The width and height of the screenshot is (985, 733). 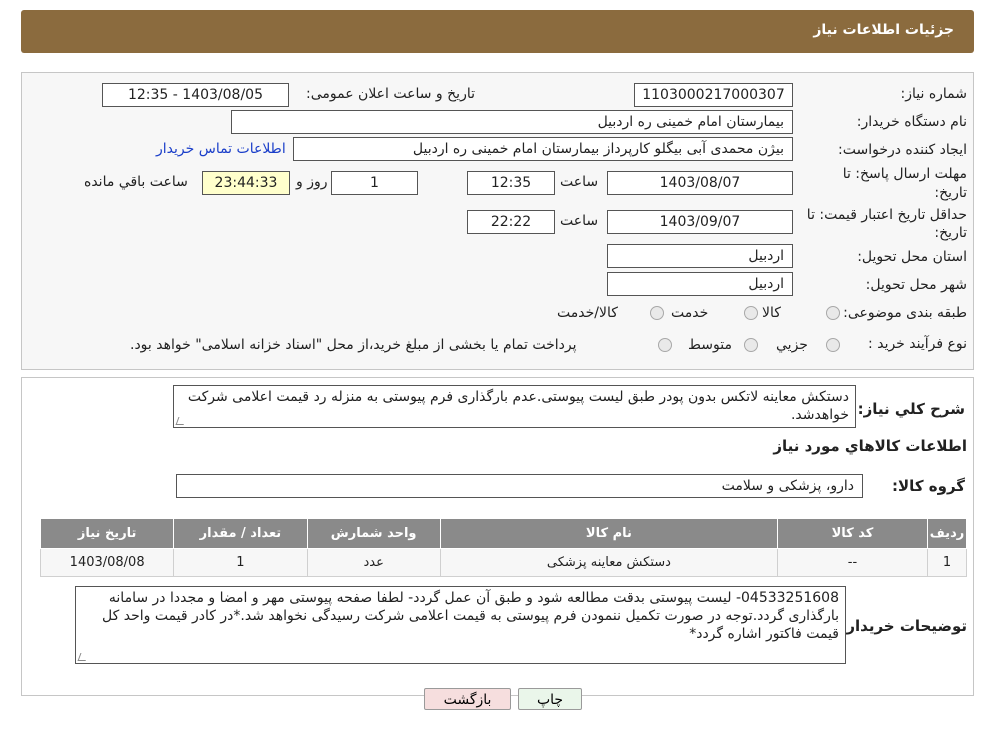 I want to click on process-option-medium: متوسط, so click(x=710, y=345).